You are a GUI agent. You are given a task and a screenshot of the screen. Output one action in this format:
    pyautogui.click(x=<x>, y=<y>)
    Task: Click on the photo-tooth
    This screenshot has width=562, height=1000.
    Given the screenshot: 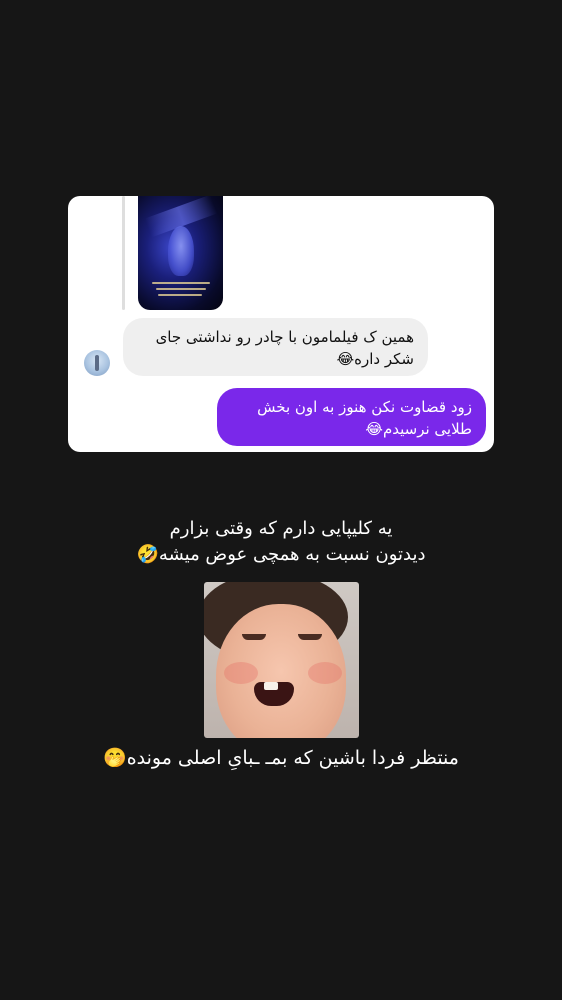 What is the action you would take?
    pyautogui.click(x=271, y=686)
    